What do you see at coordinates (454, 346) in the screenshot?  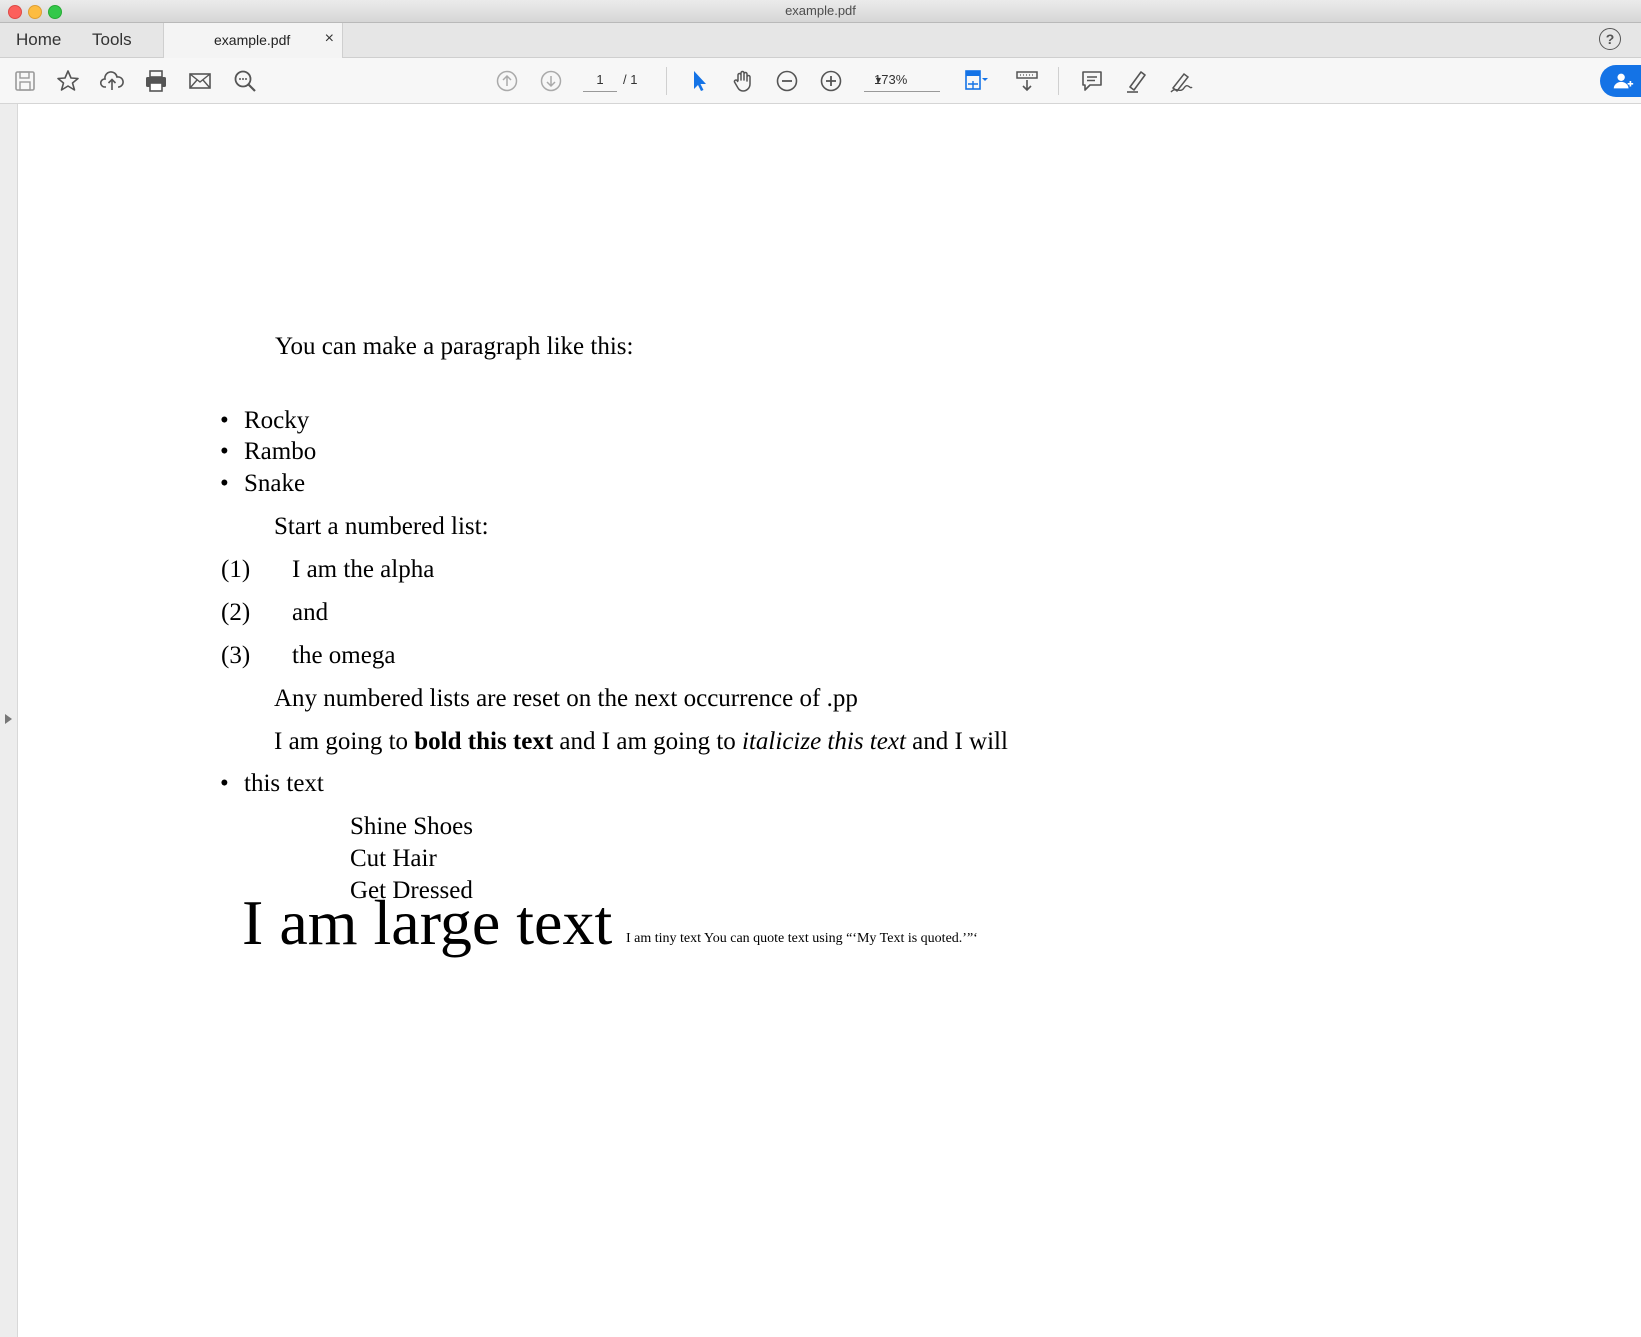 I see `paragraph-intro: You can make a paragraph like this:` at bounding box center [454, 346].